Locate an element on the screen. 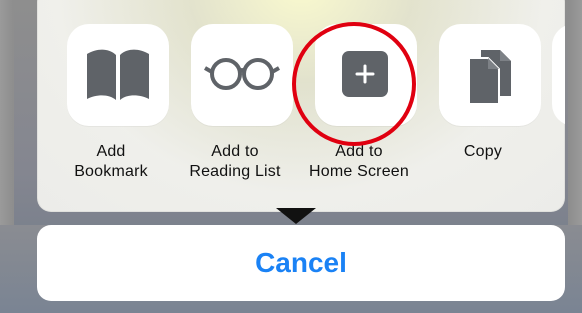 The image size is (582, 313). reading-list-icon is located at coordinates (242, 75).